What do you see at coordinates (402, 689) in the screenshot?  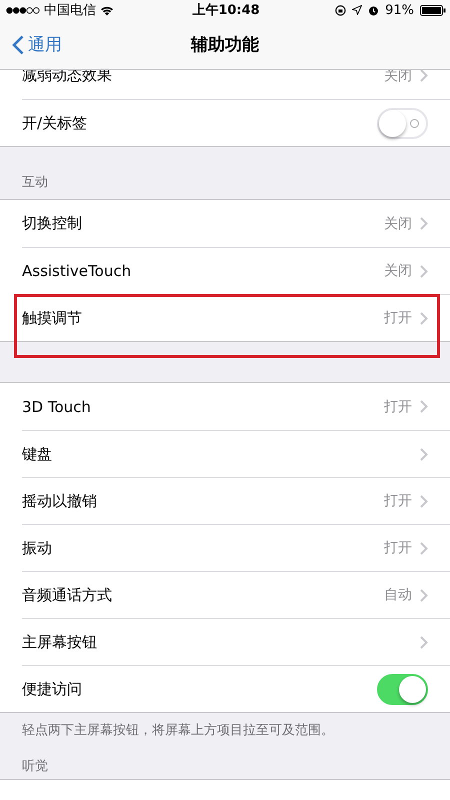 I see `toggle-switch` at bounding box center [402, 689].